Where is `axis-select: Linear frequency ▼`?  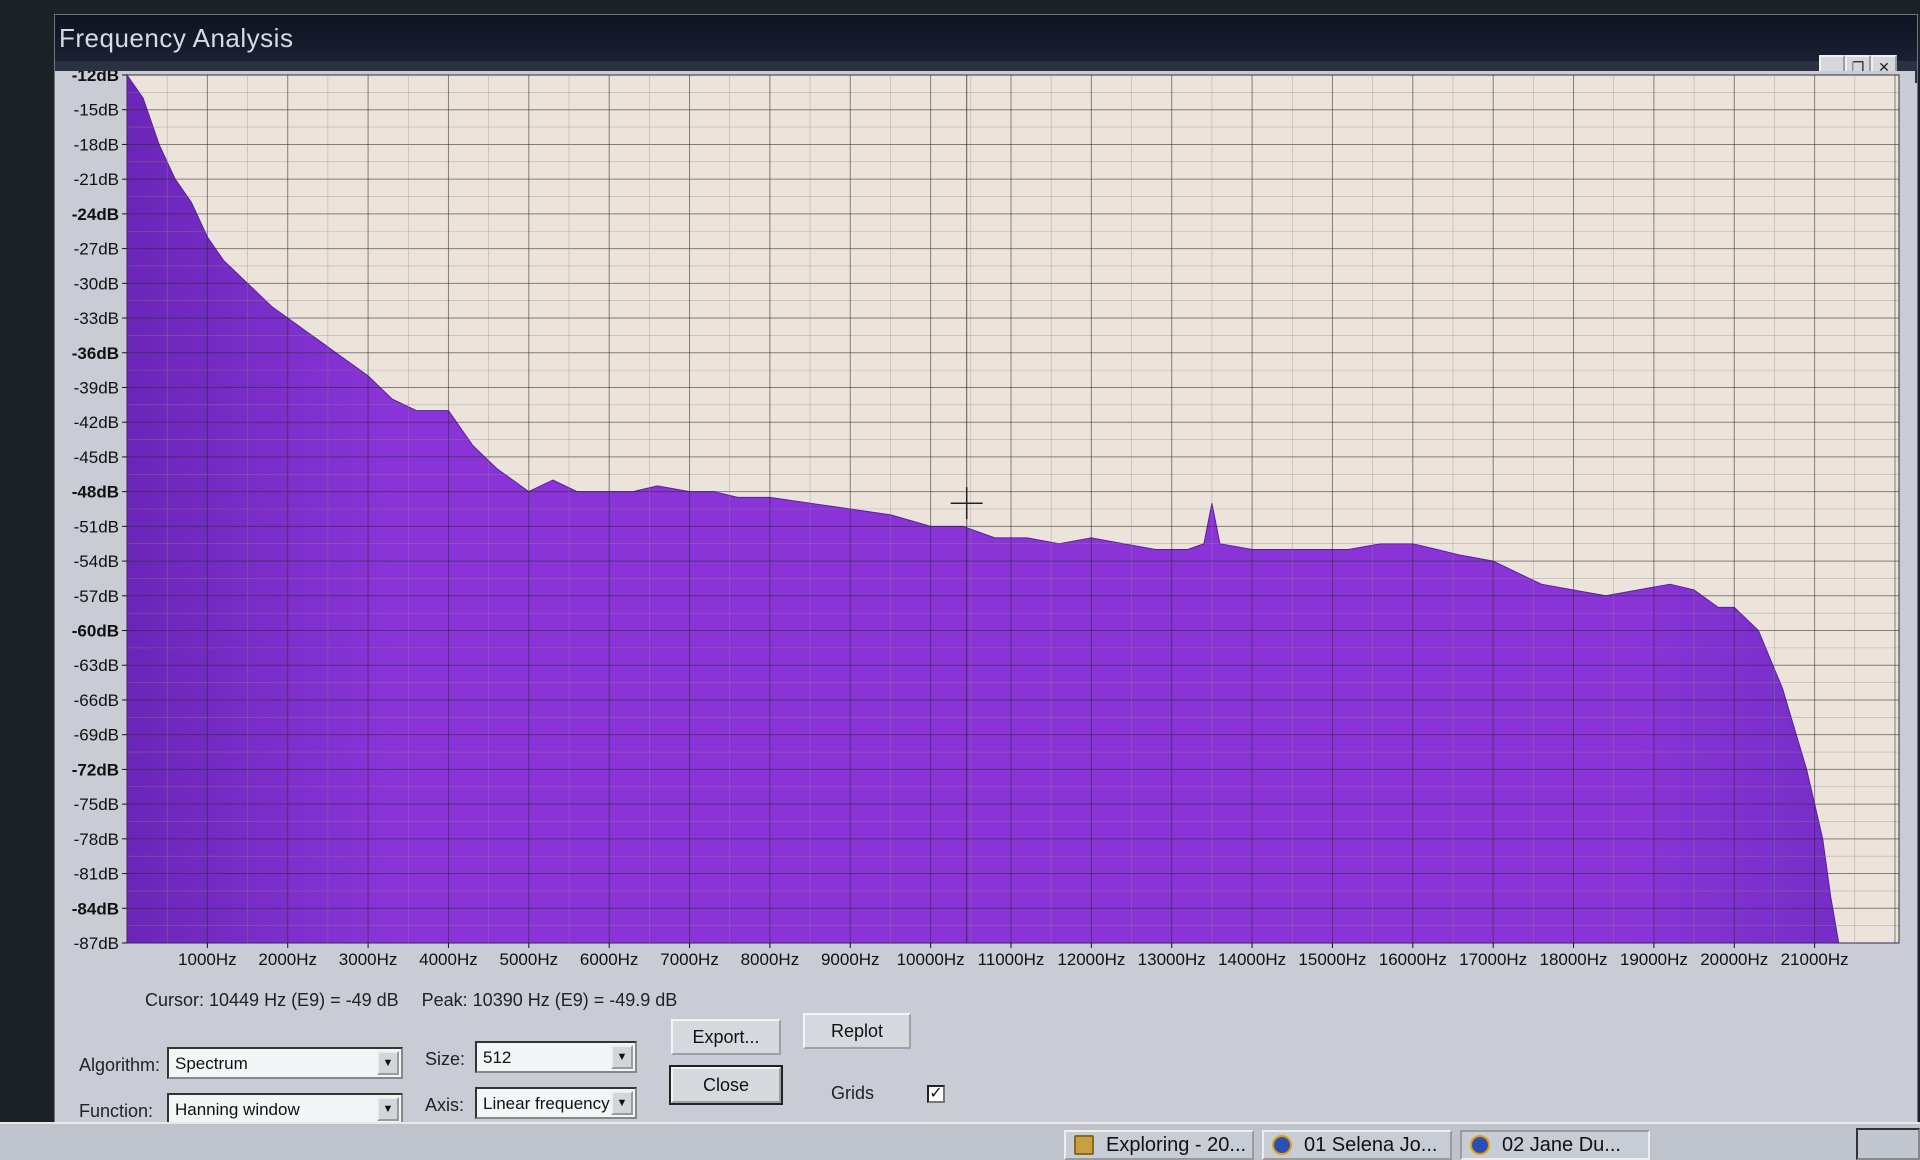
axis-select: Linear frequency ▼ is located at coordinates (556, 1103).